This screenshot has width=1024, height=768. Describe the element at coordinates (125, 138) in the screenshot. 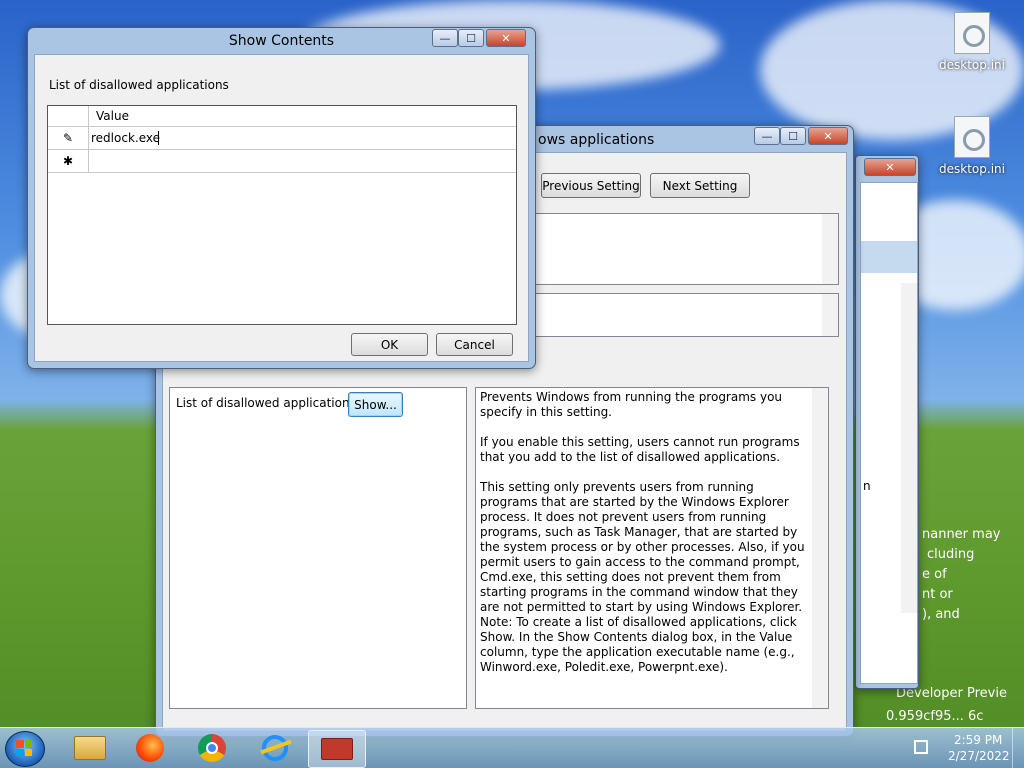

I see `value-cell-1: redlock.exe` at that location.